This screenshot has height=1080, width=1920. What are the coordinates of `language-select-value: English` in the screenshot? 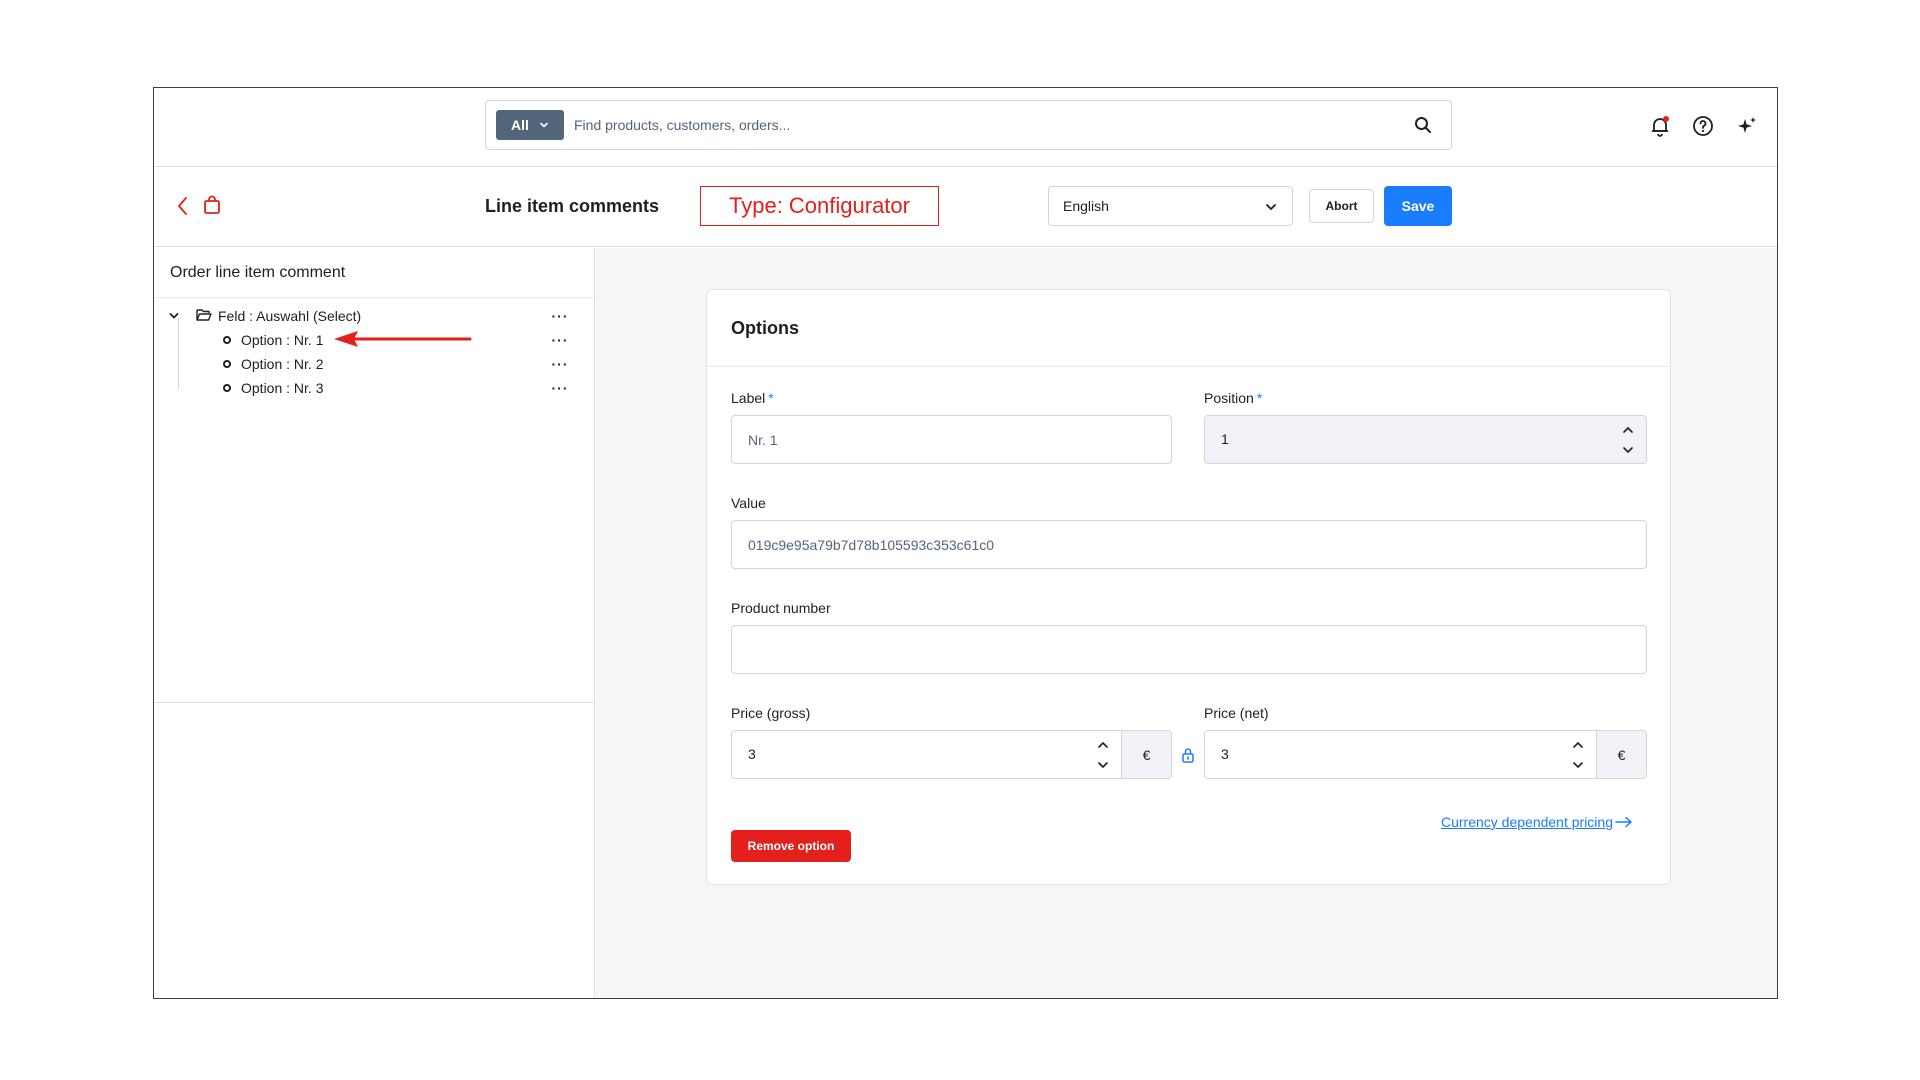 It's located at (1086, 206).